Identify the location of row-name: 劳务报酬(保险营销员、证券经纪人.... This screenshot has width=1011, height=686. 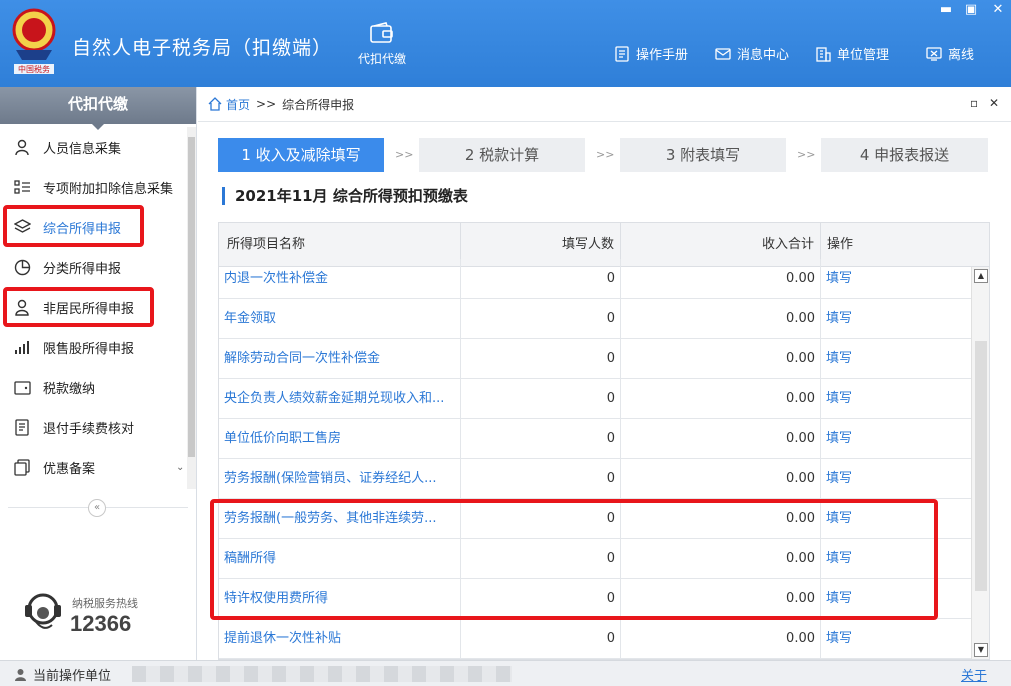
(340, 479).